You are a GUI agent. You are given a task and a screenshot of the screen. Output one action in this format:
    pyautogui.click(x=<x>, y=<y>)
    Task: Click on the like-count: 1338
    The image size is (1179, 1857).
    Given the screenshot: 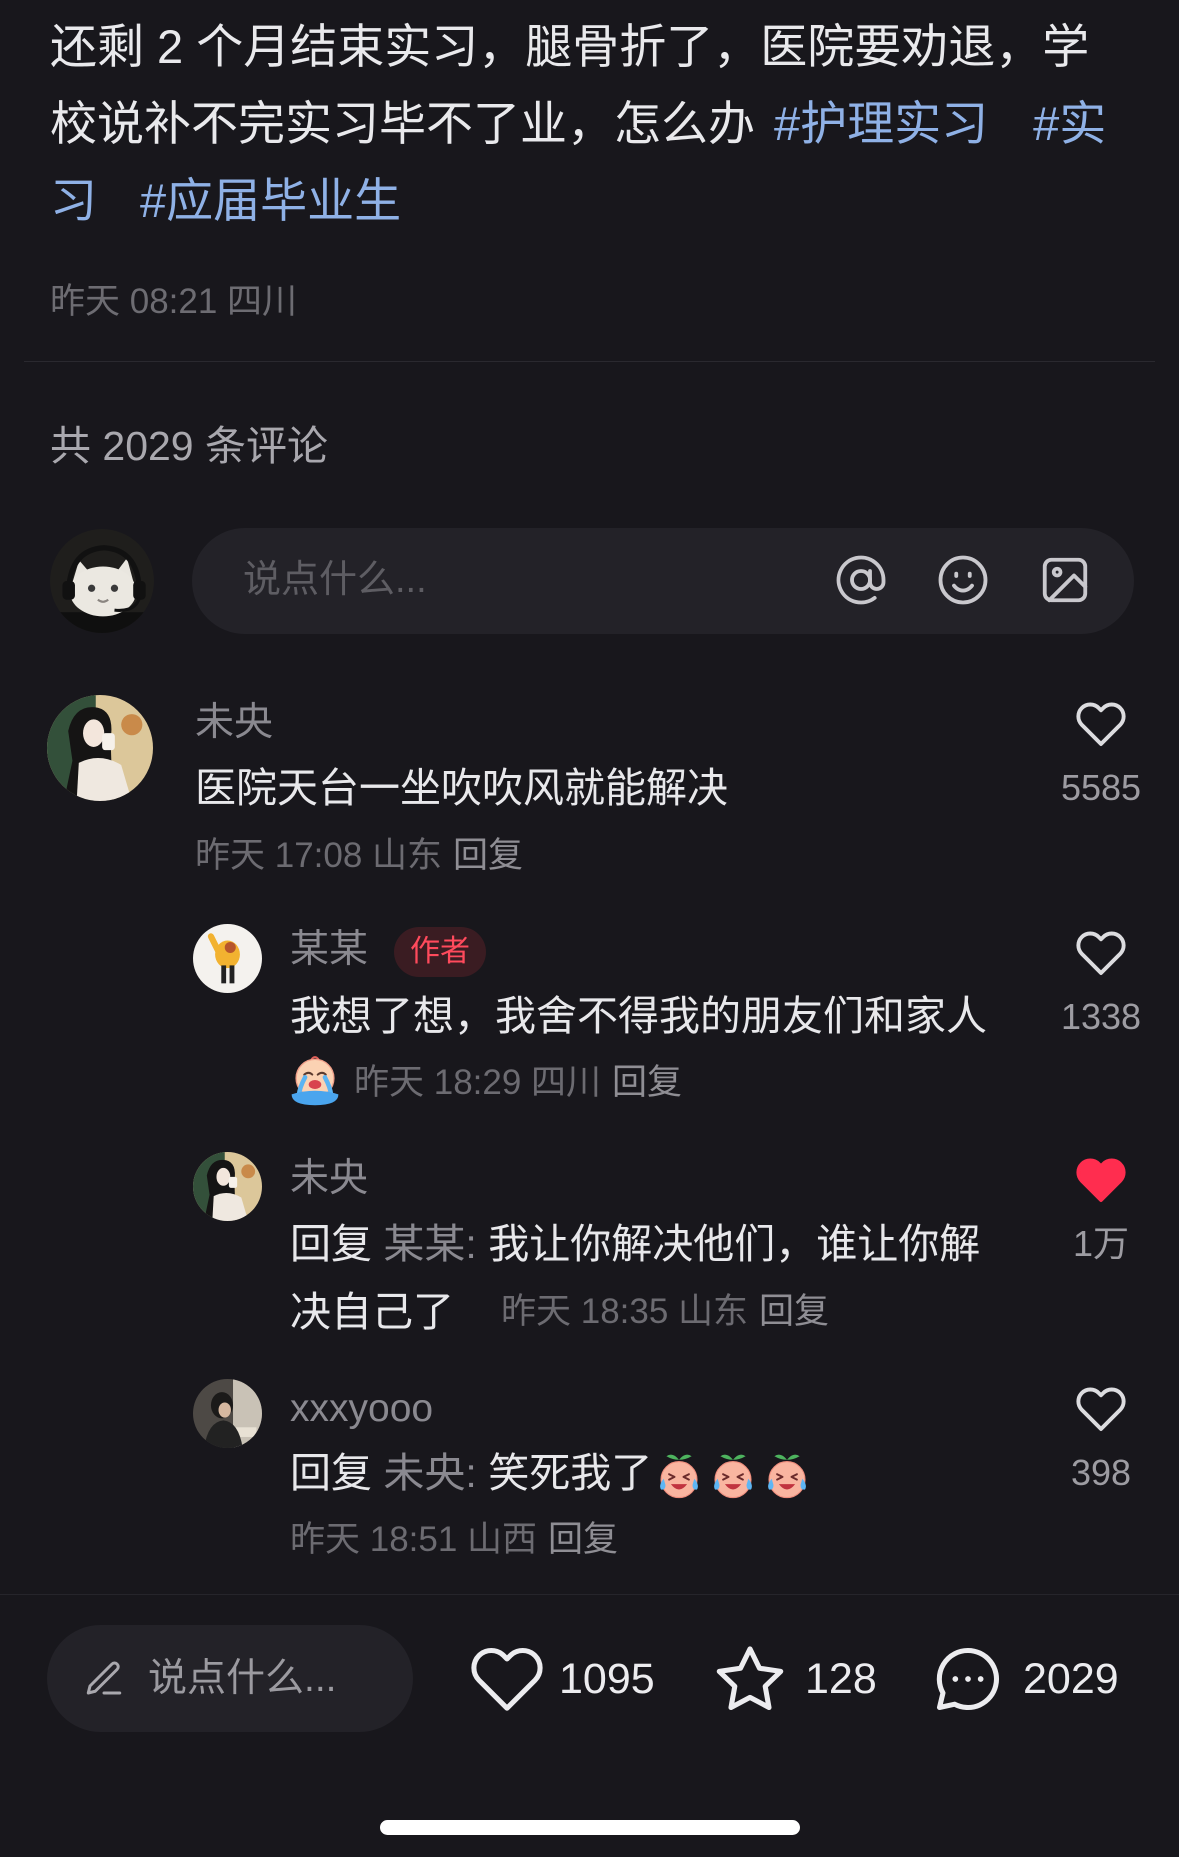 What is the action you would take?
    pyautogui.click(x=1101, y=1016)
    